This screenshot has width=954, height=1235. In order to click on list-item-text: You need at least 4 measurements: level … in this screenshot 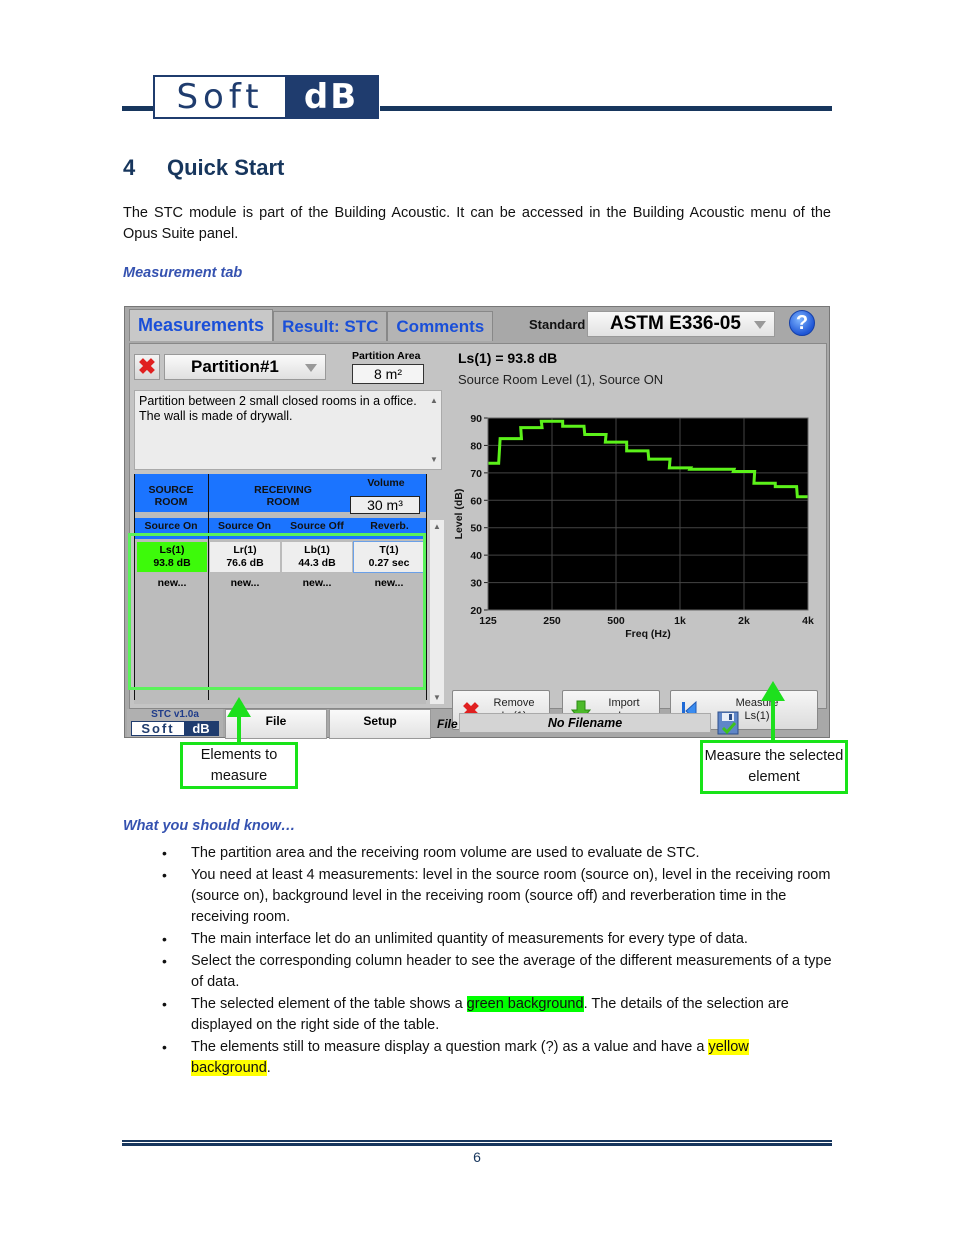, I will do `click(511, 896)`.